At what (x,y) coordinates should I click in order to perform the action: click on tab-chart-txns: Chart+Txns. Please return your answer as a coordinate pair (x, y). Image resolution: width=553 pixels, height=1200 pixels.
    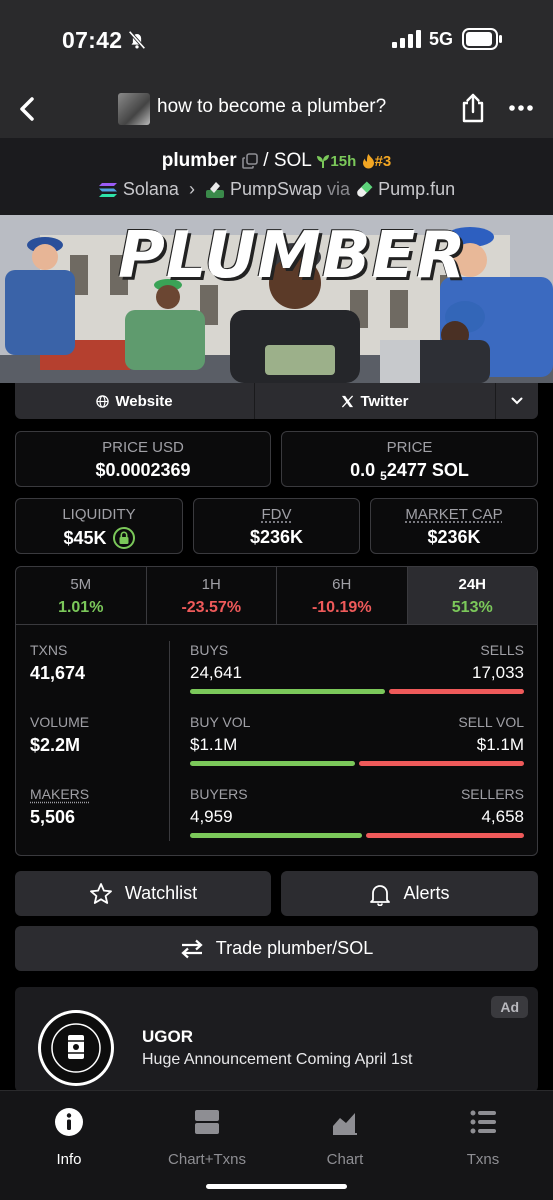
    Looking at the image, I should click on (207, 1137).